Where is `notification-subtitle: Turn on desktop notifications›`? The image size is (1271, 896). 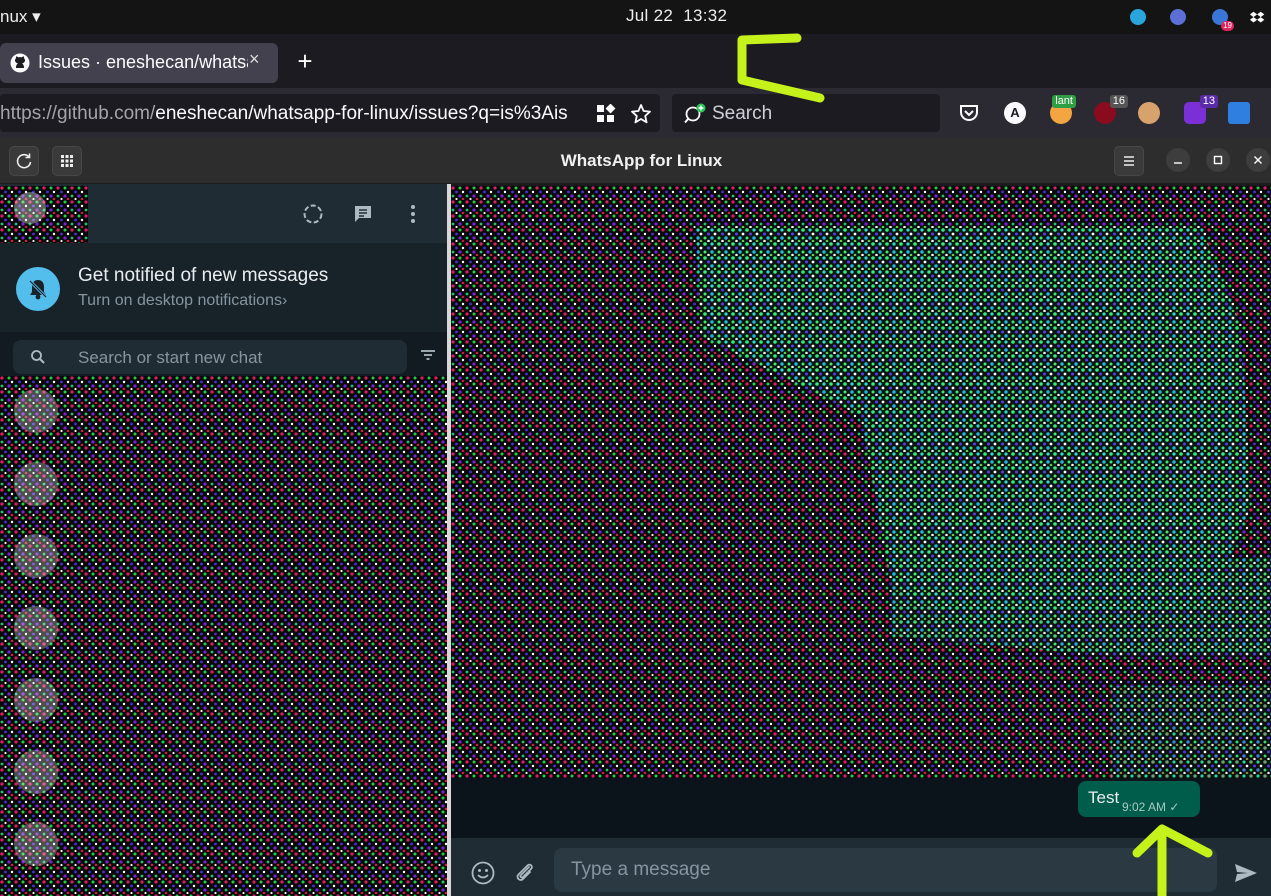
notification-subtitle: Turn on desktop notifications› is located at coordinates (182, 301).